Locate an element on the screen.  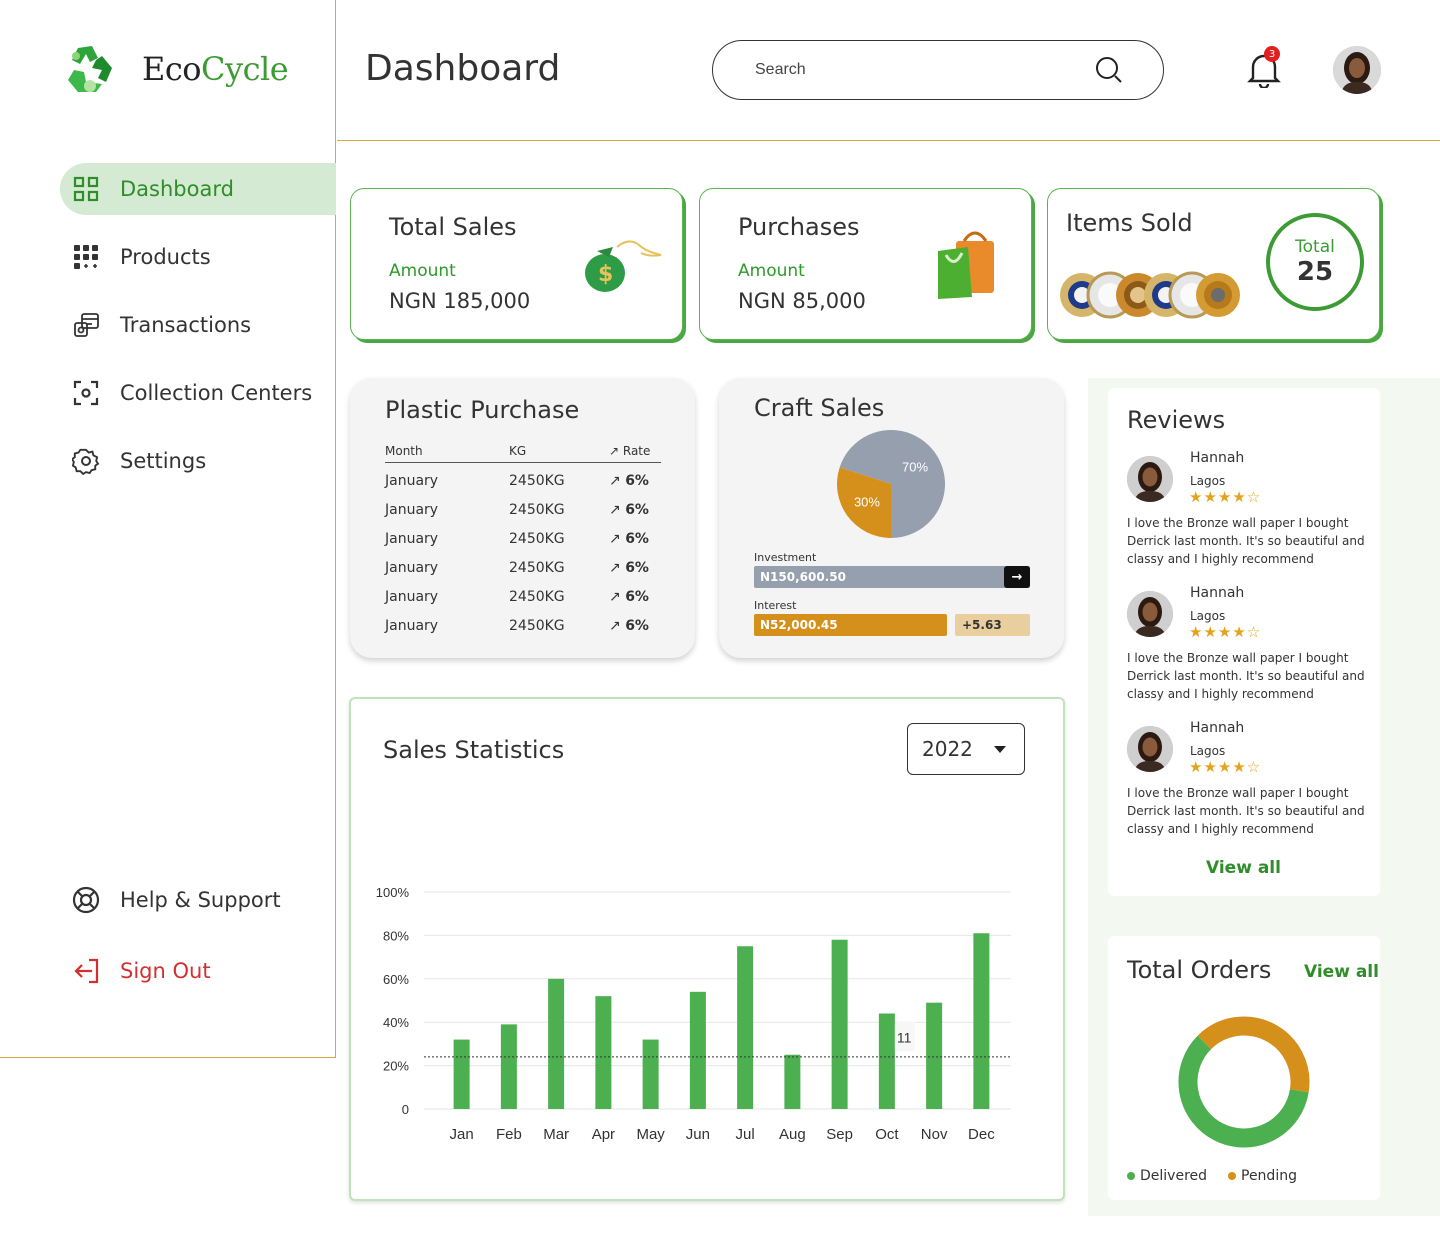
bar-mar is located at coordinates (556, 1043).